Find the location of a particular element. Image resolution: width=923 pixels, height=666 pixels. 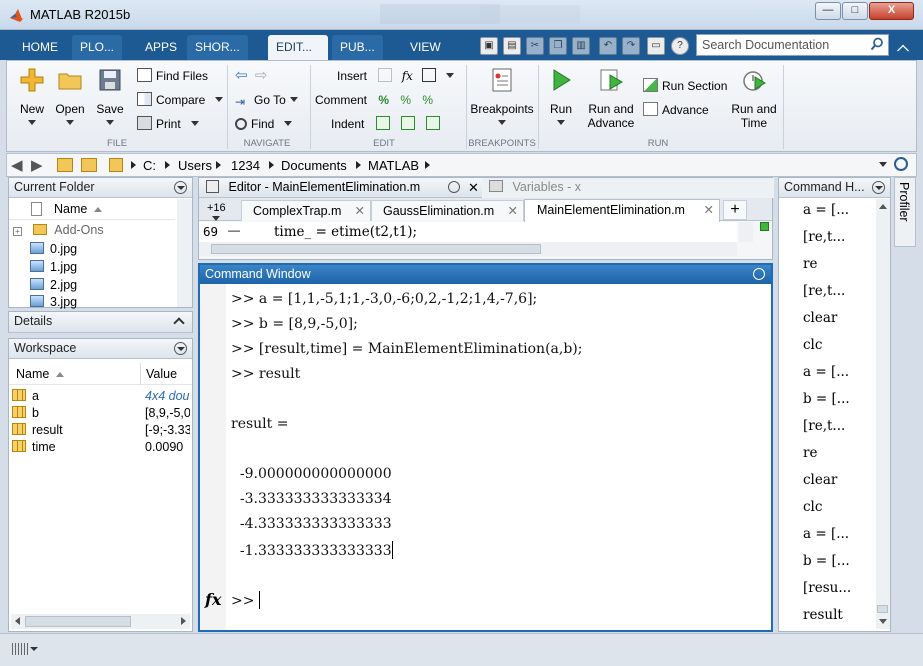

switch-windows-icon: ▭ is located at coordinates (656, 46).